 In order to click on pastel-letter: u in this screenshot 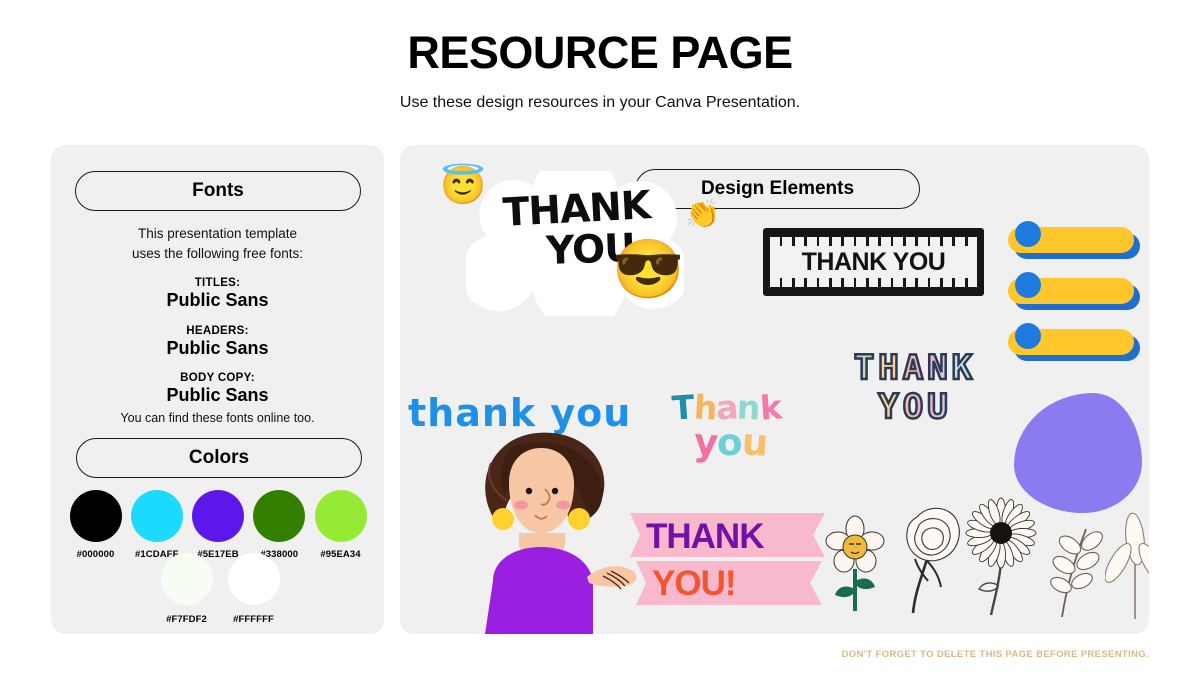, I will do `click(754, 442)`.